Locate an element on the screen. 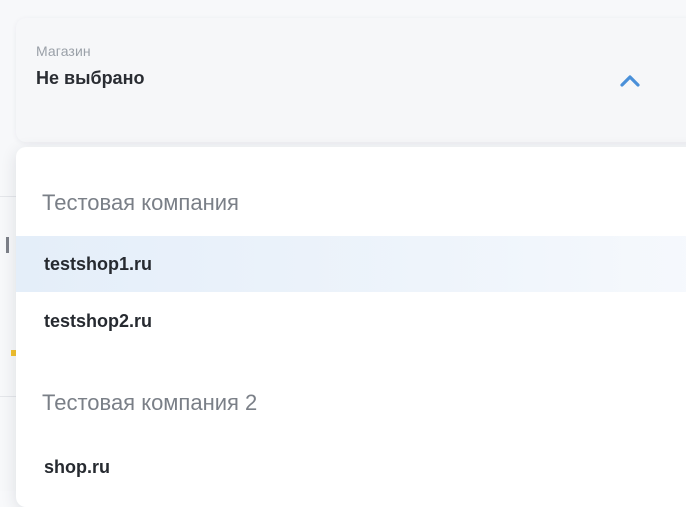 The width and height of the screenshot is (686, 507). store-select-value: Не выбрано is located at coordinates (90, 78).